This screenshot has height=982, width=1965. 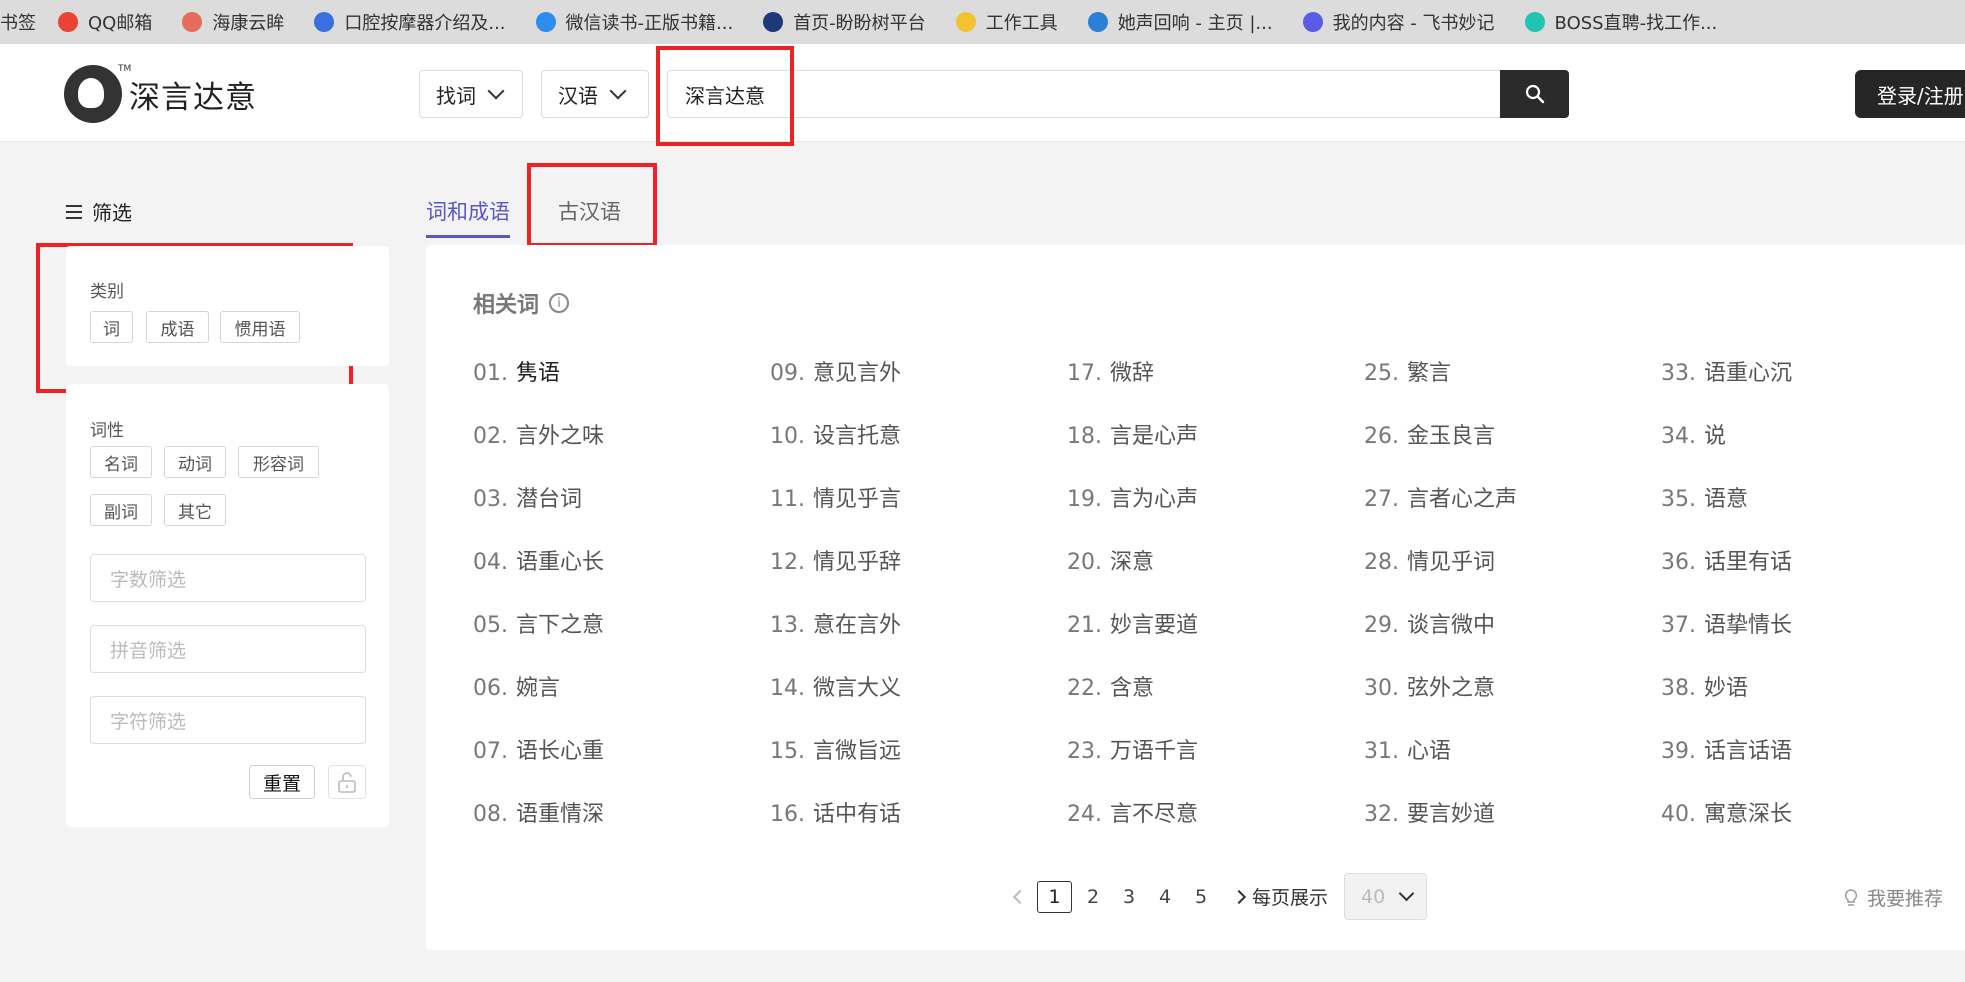 I want to click on related-word-item: 13. 意在言外, so click(x=835, y=623).